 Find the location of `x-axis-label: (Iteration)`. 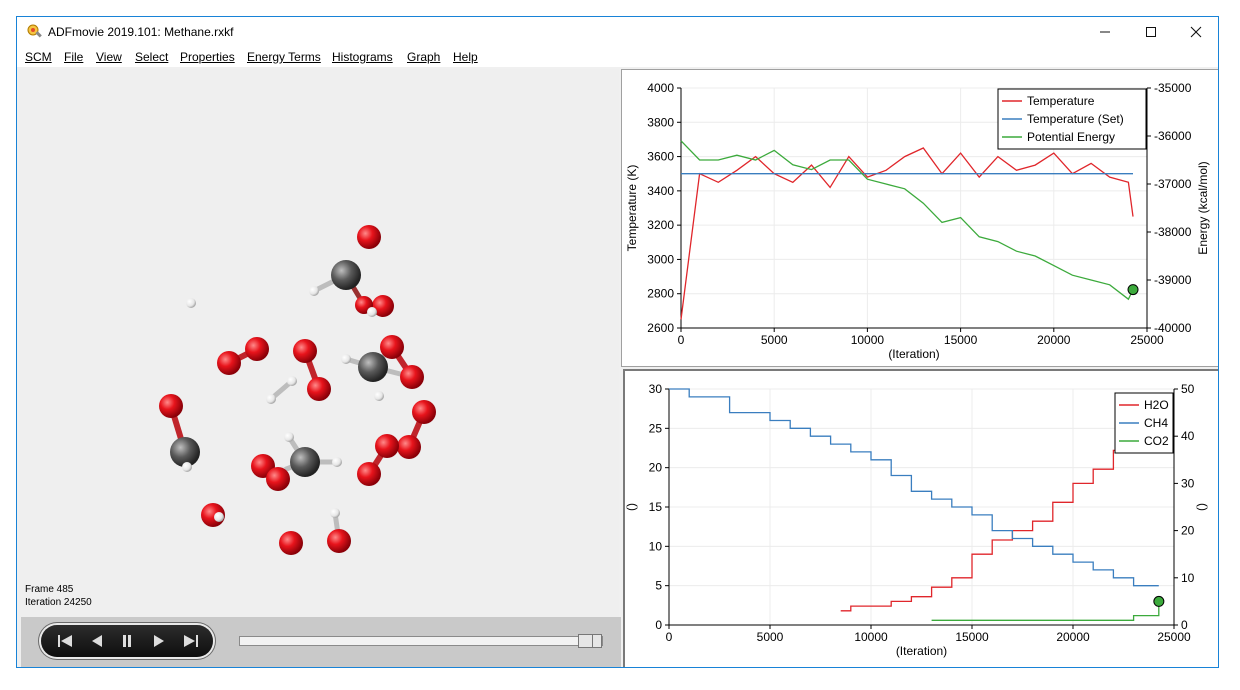

x-axis-label: (Iteration) is located at coordinates (913, 354).